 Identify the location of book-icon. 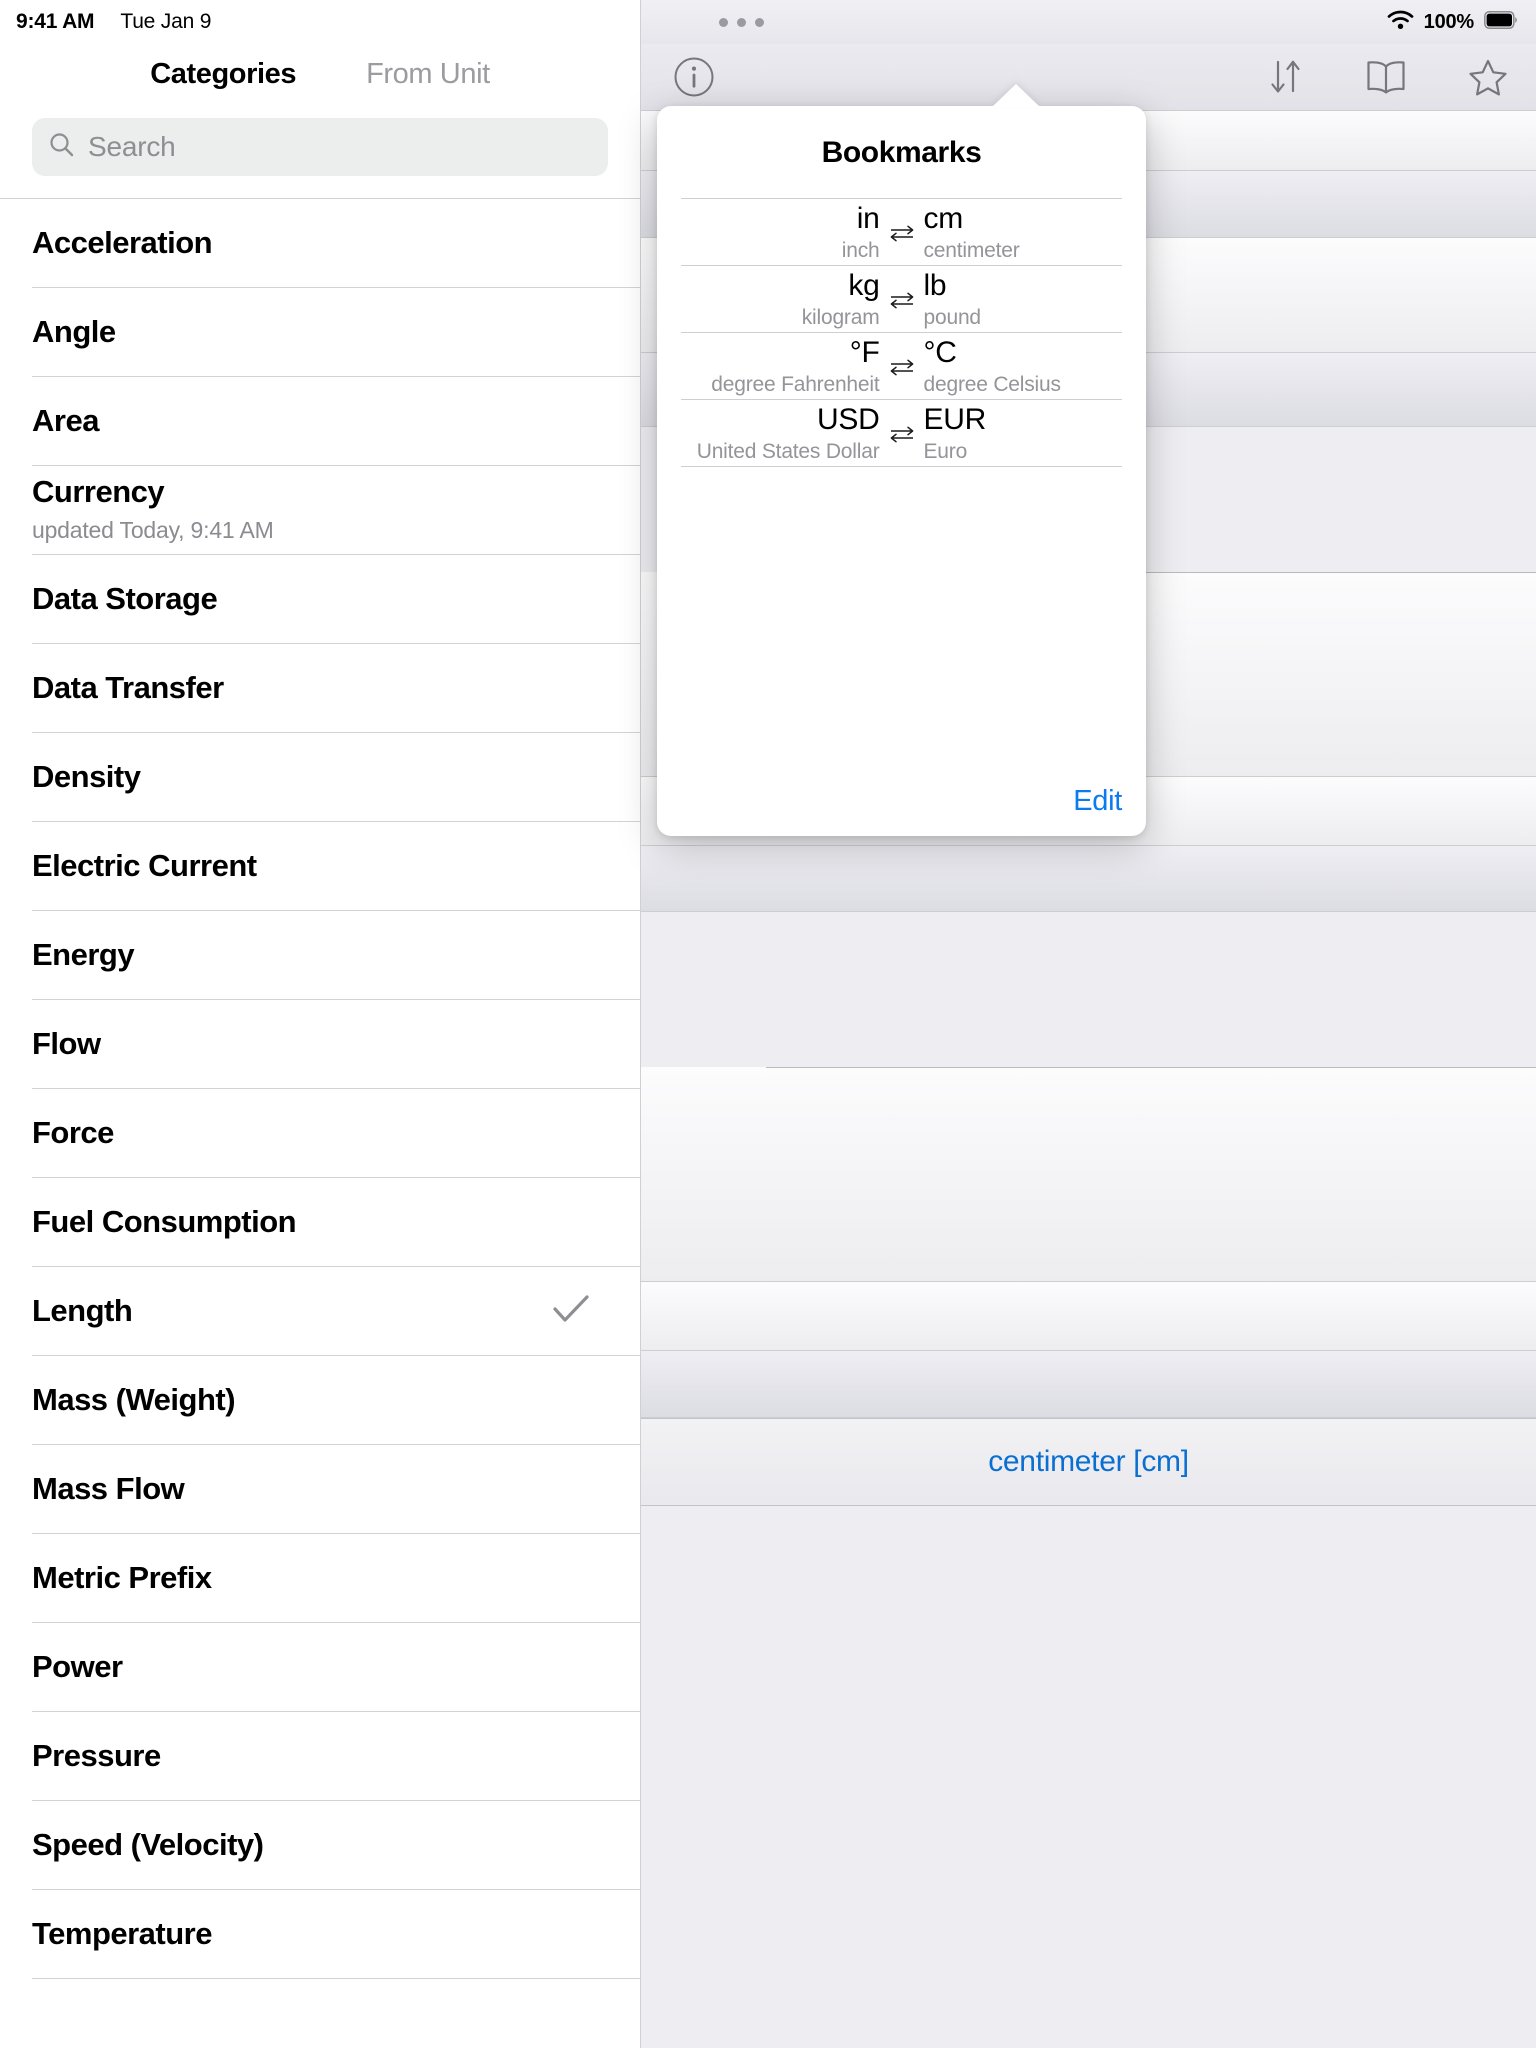
(1386, 77).